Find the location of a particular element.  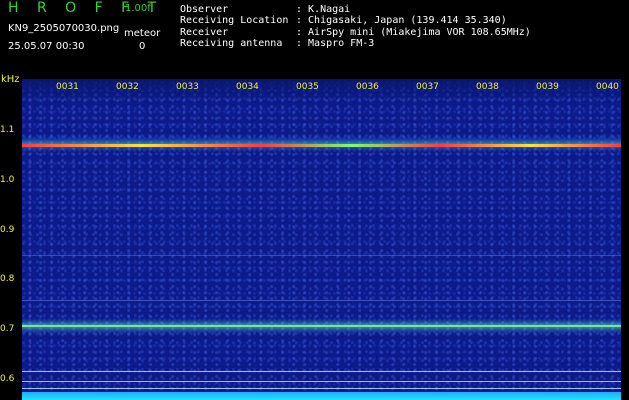

y-tick-label: 0.7 is located at coordinates (7, 329).